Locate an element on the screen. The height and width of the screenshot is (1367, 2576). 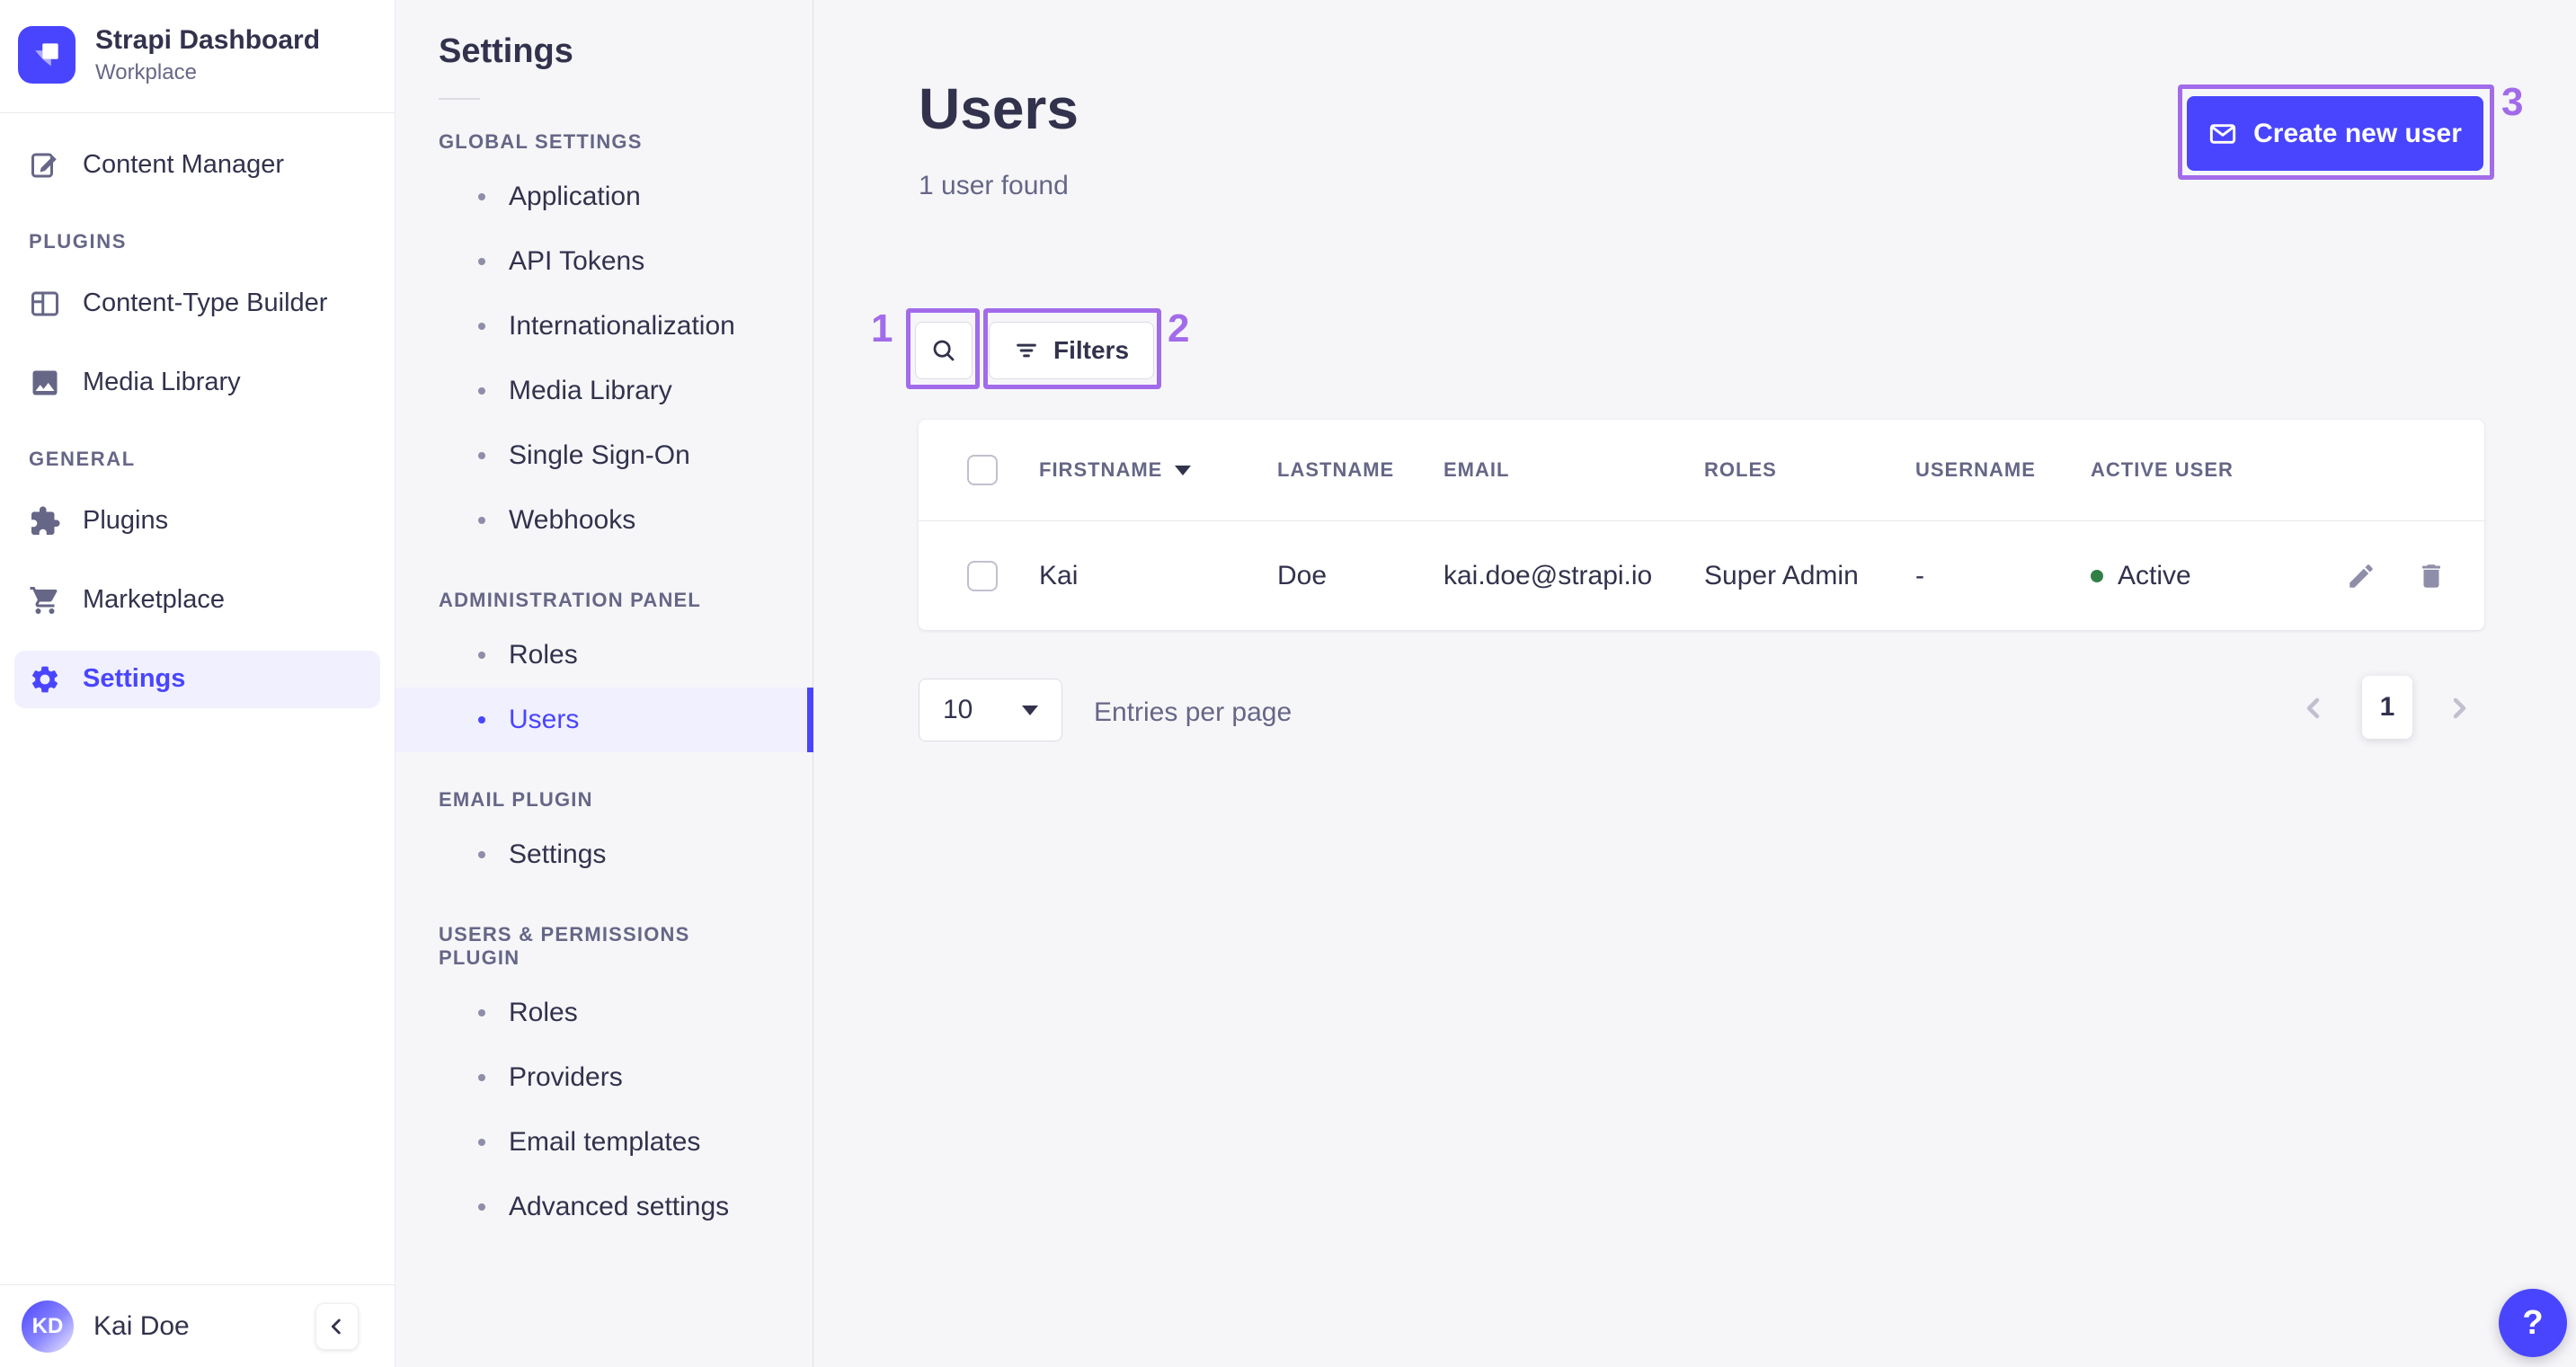
help-button: ? is located at coordinates (2533, 1323).